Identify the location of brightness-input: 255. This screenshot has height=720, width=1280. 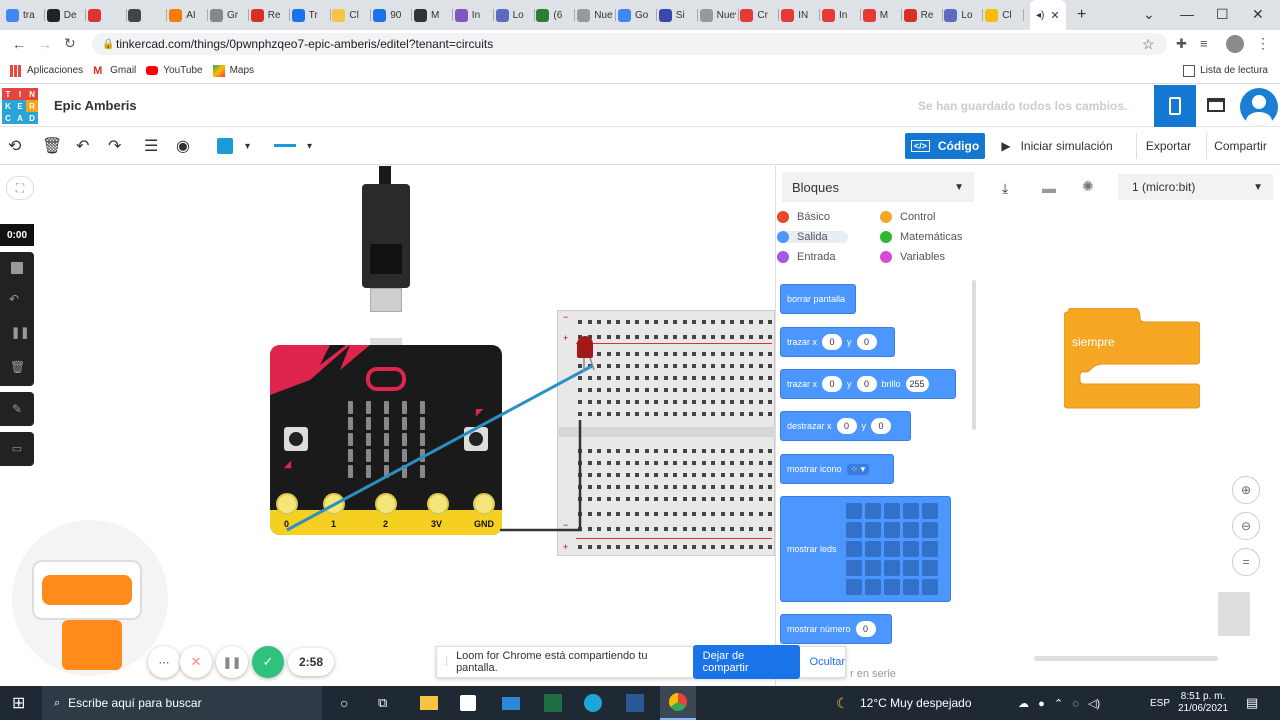
(917, 384).